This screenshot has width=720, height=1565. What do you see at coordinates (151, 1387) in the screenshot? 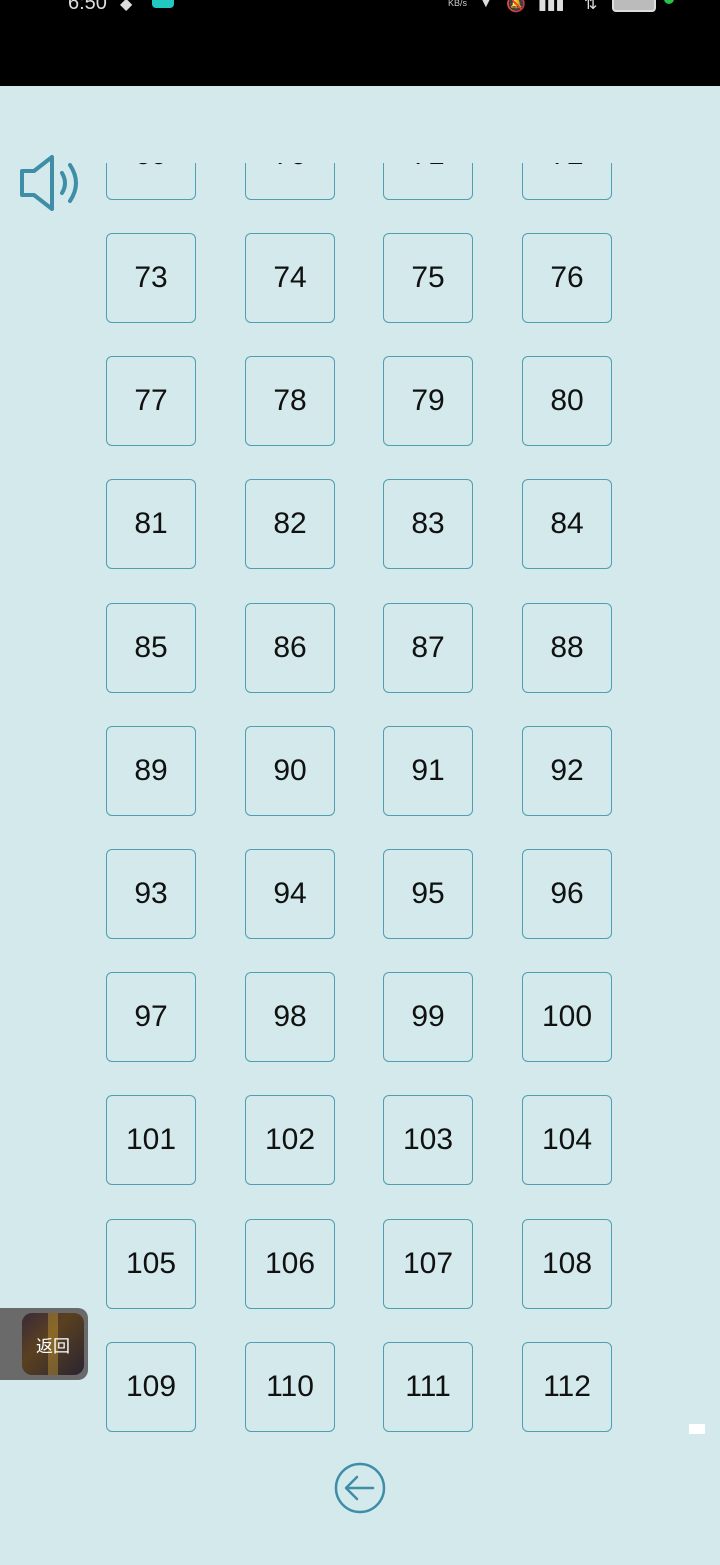
I see `level-button: 109` at bounding box center [151, 1387].